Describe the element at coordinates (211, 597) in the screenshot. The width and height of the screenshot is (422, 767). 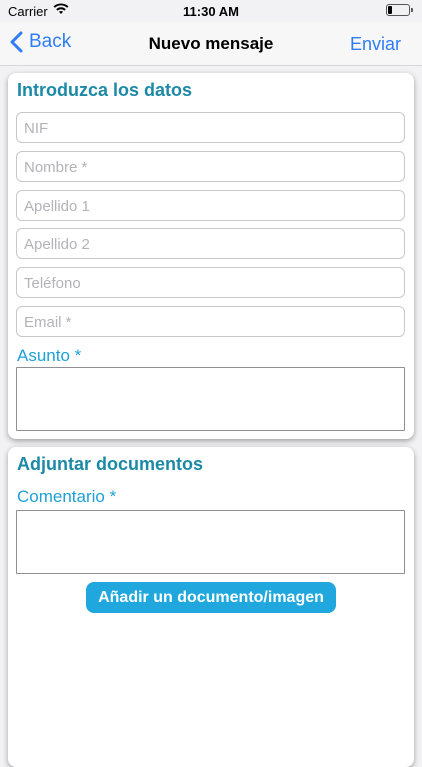
I see `add-document-button: Añadir un documento/imagen` at that location.